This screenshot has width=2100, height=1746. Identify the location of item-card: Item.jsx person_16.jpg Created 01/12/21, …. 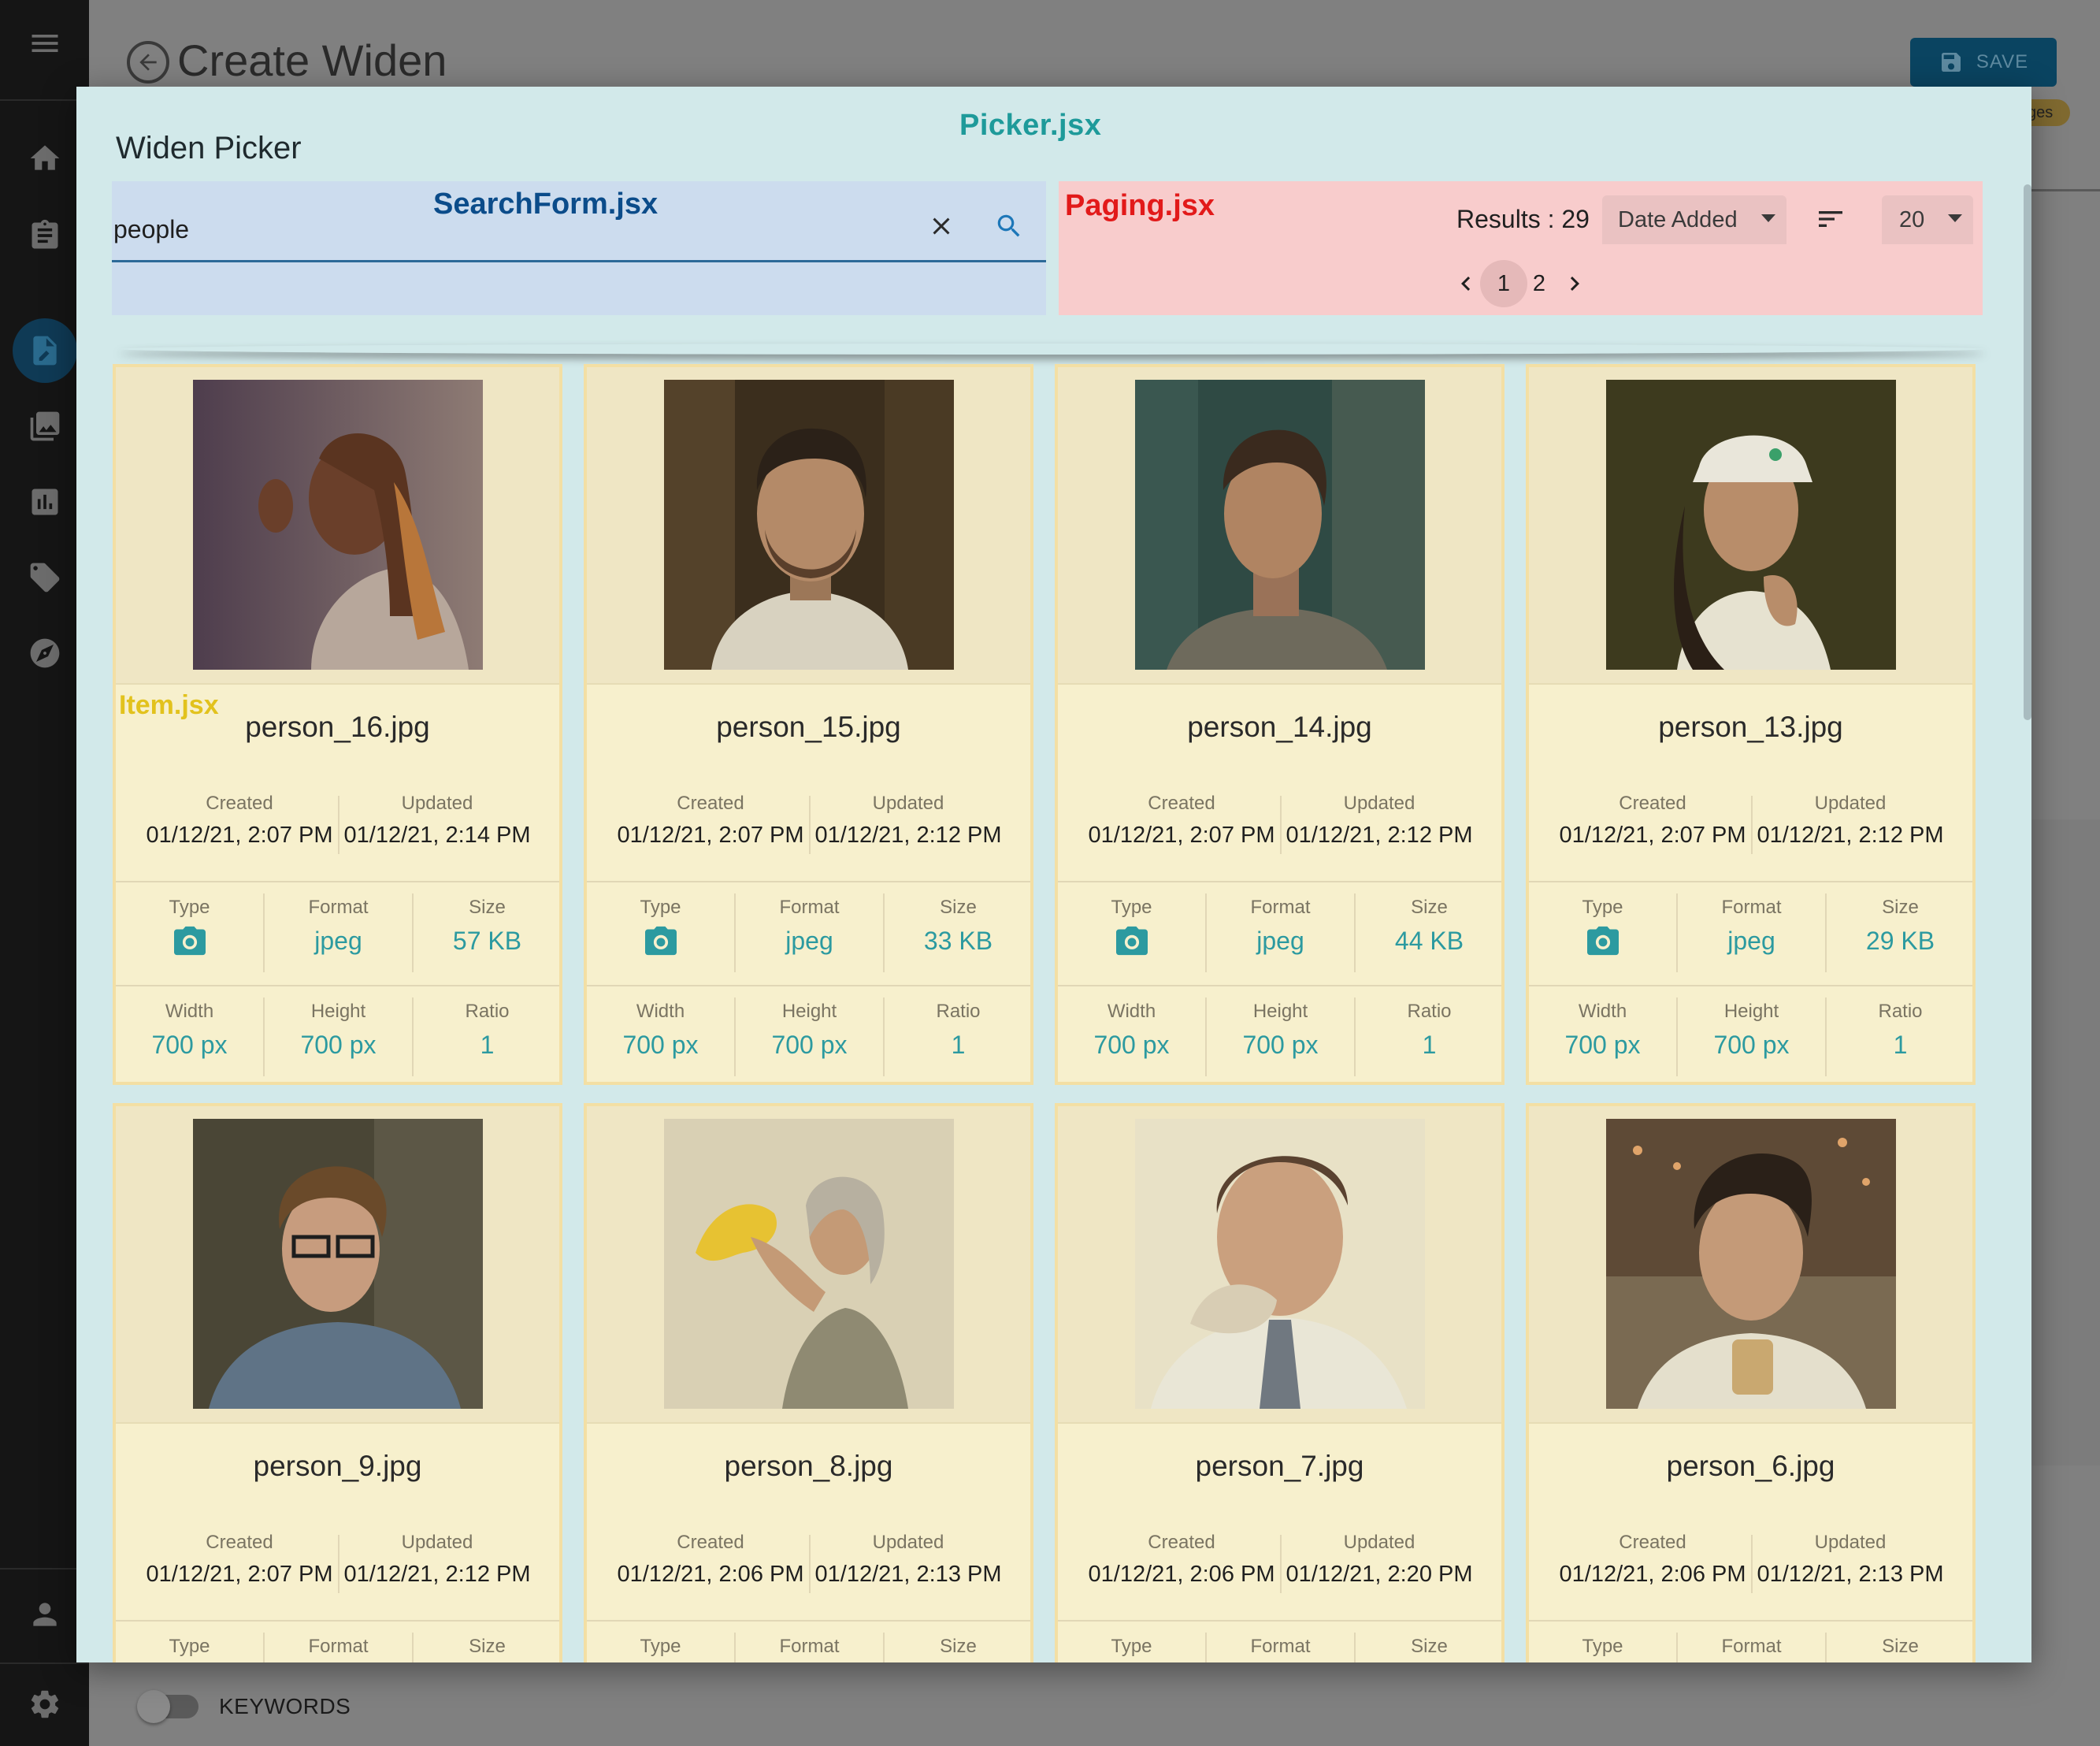
(337, 724).